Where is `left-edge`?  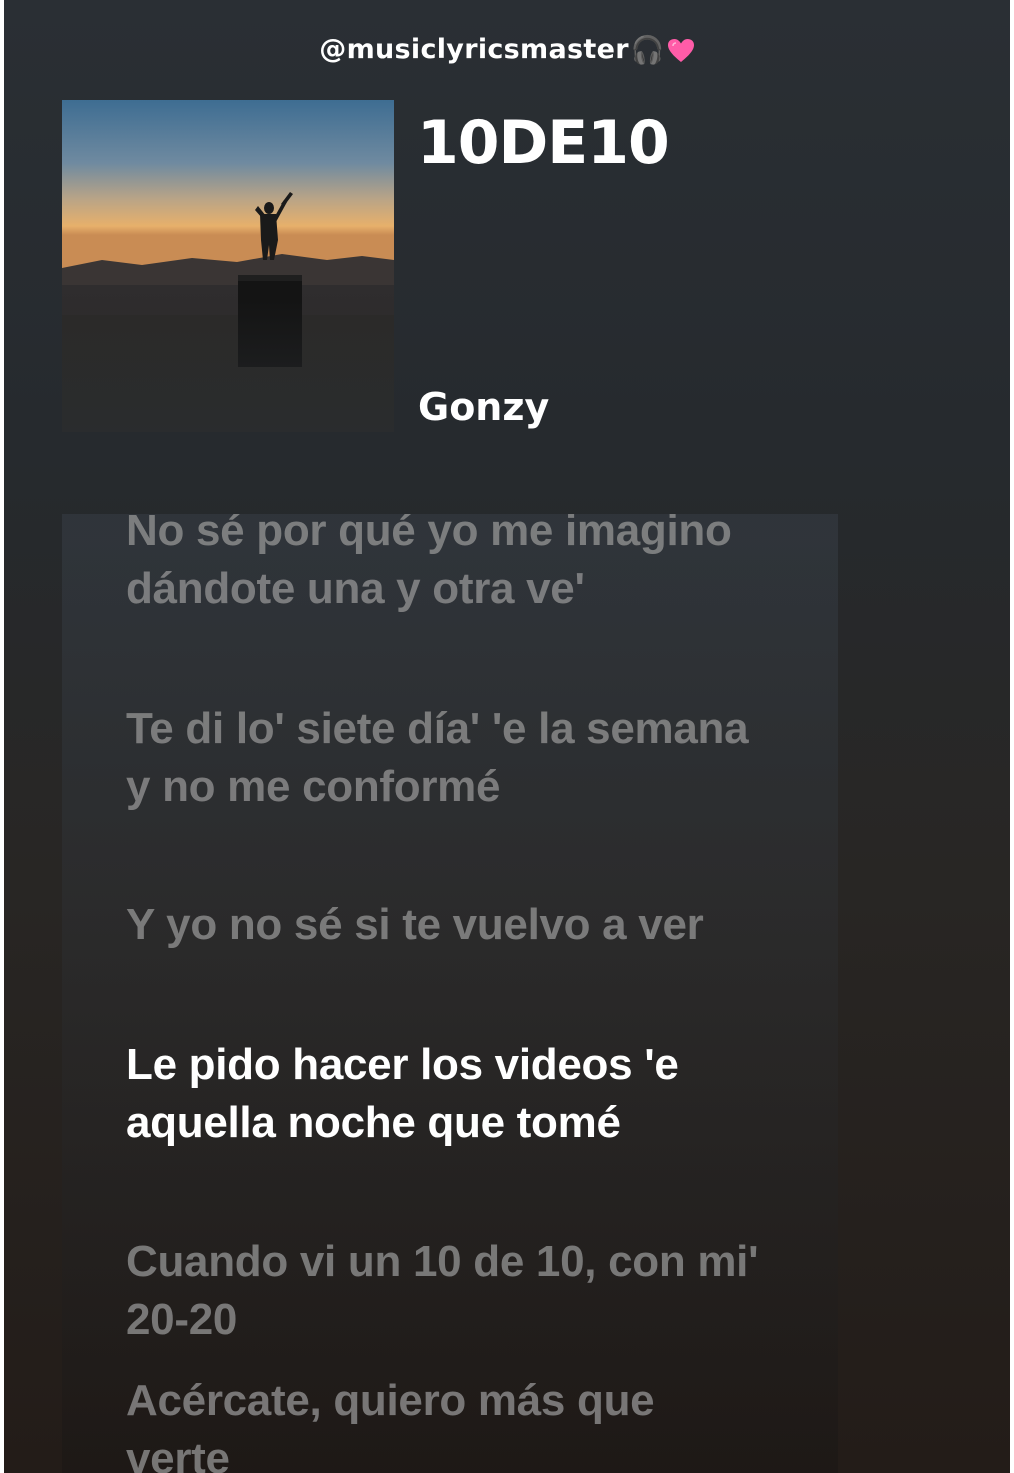 left-edge is located at coordinates (2, 736).